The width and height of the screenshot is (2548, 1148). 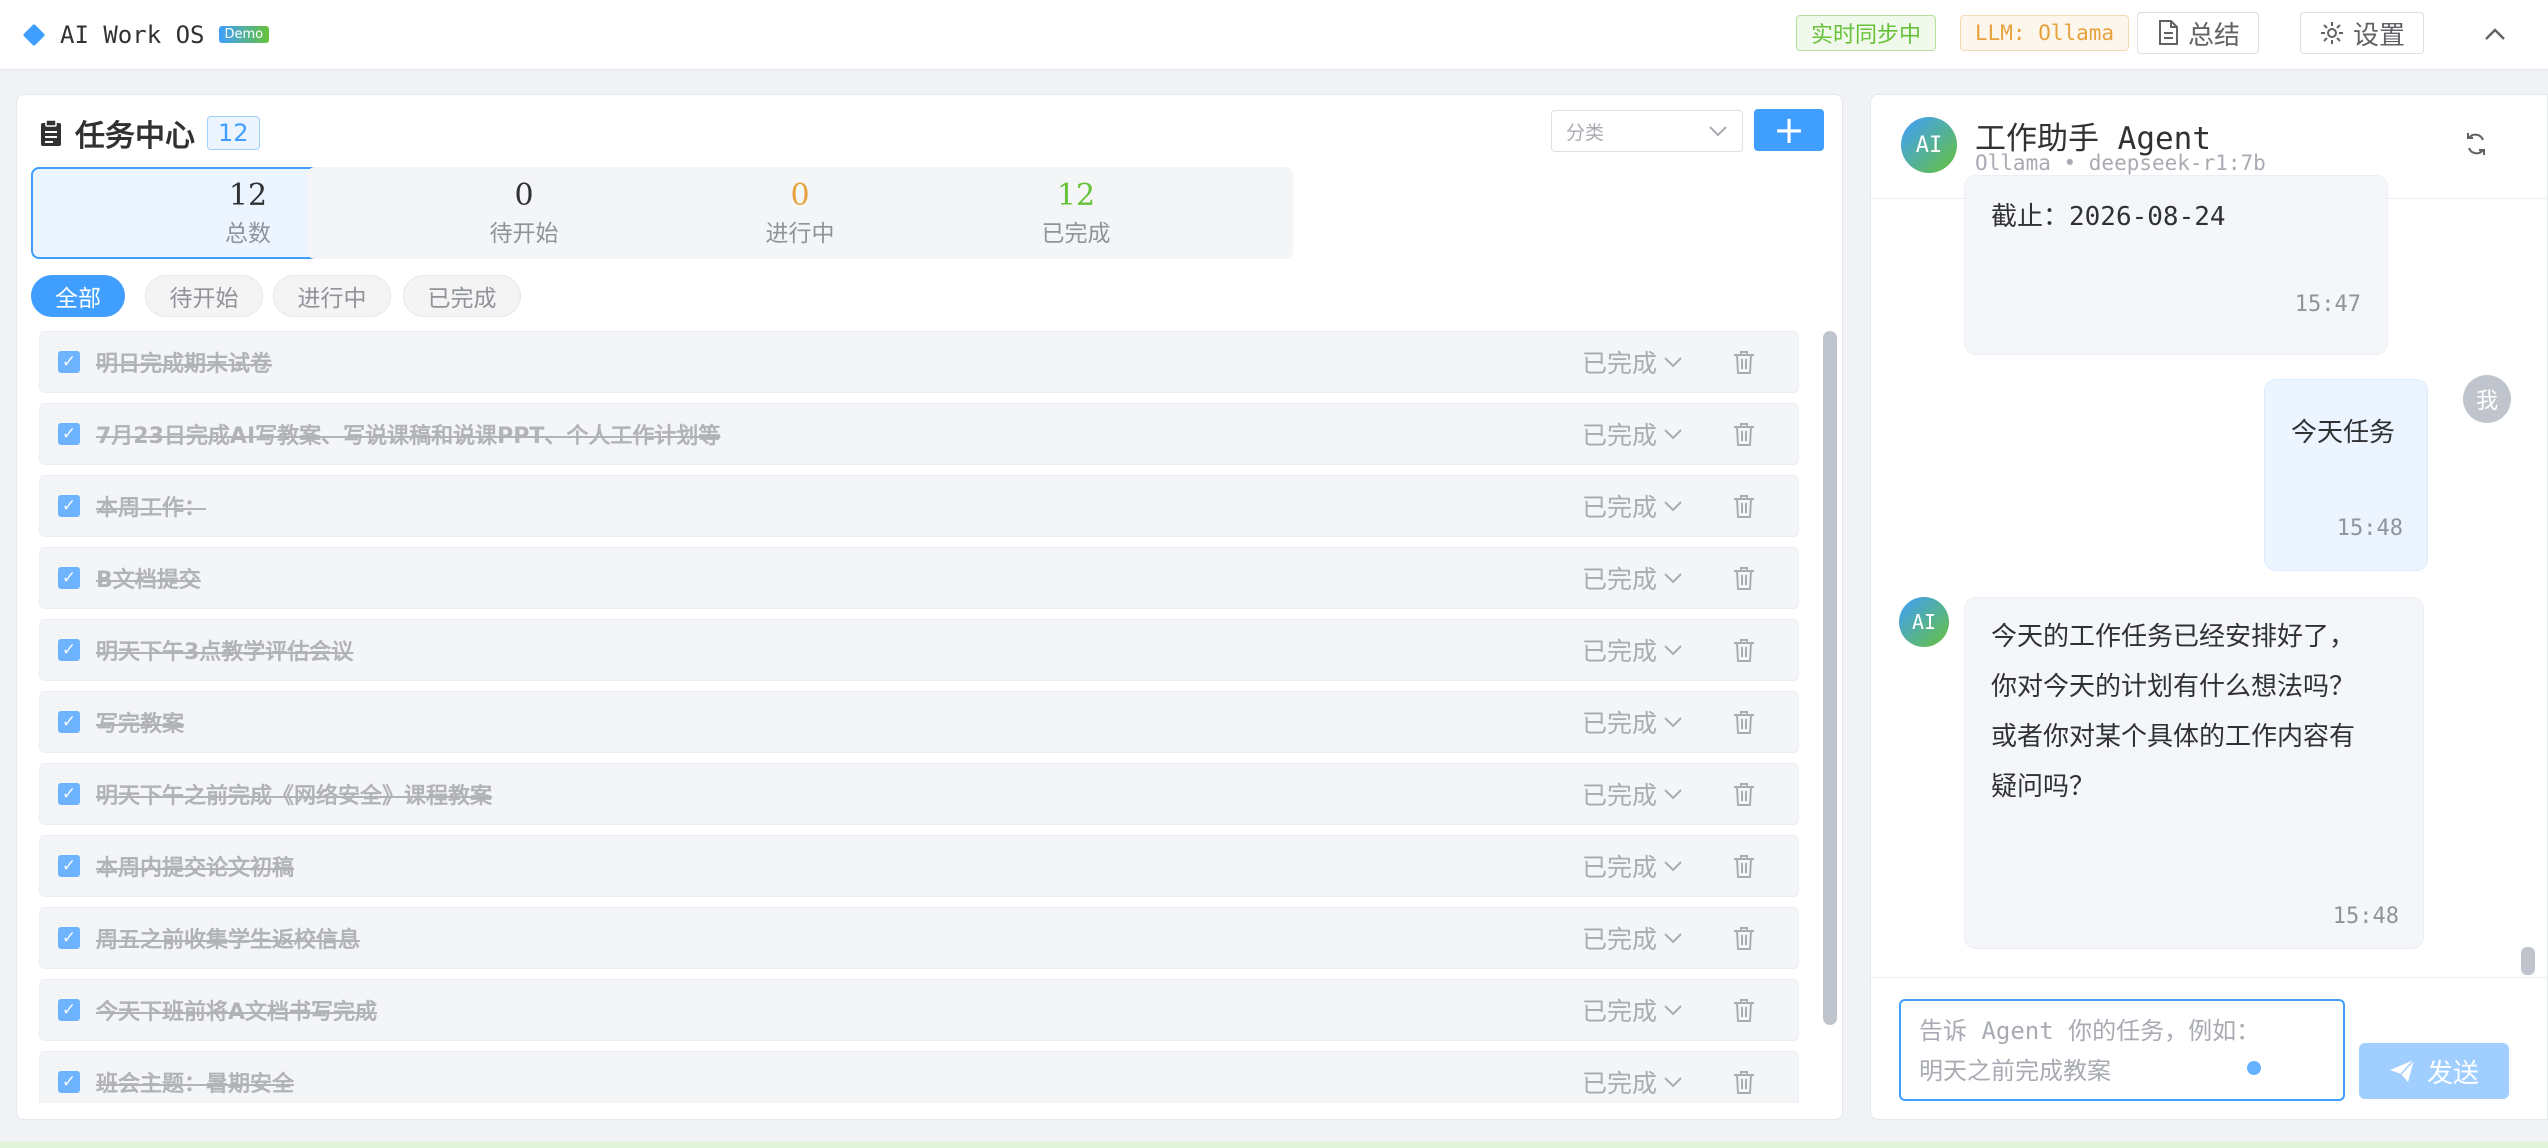 I want to click on task-row: ✓ 明日完成期末试卷 已完成, so click(x=919, y=362).